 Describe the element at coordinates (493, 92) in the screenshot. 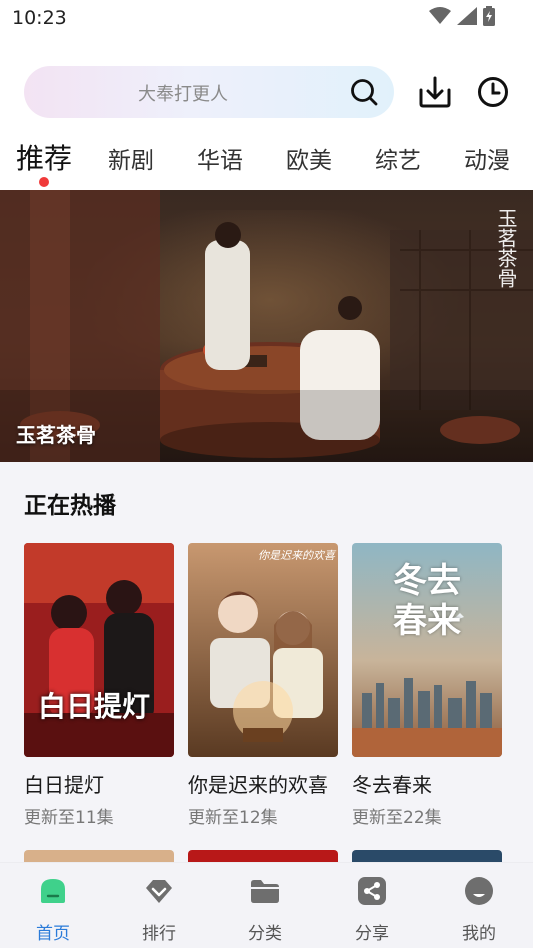

I see `history-clock-icon` at that location.